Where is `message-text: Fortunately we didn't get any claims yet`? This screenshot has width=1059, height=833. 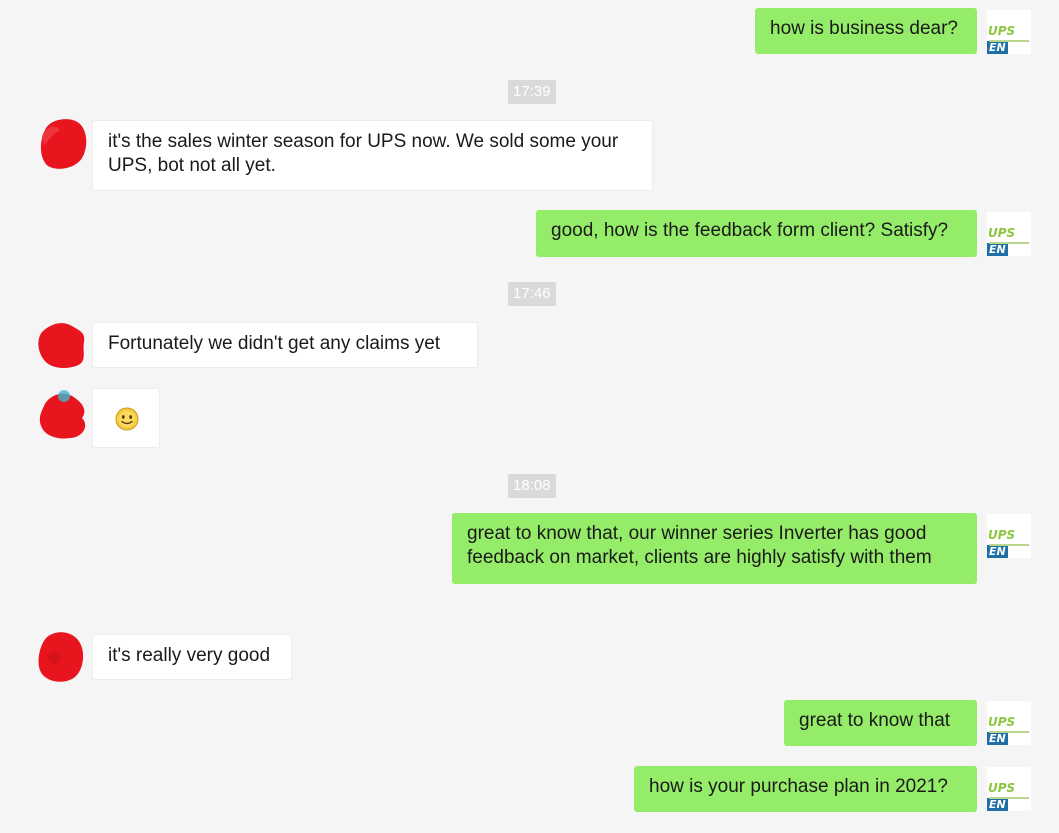
message-text: Fortunately we didn't get any claims yet is located at coordinates (274, 343).